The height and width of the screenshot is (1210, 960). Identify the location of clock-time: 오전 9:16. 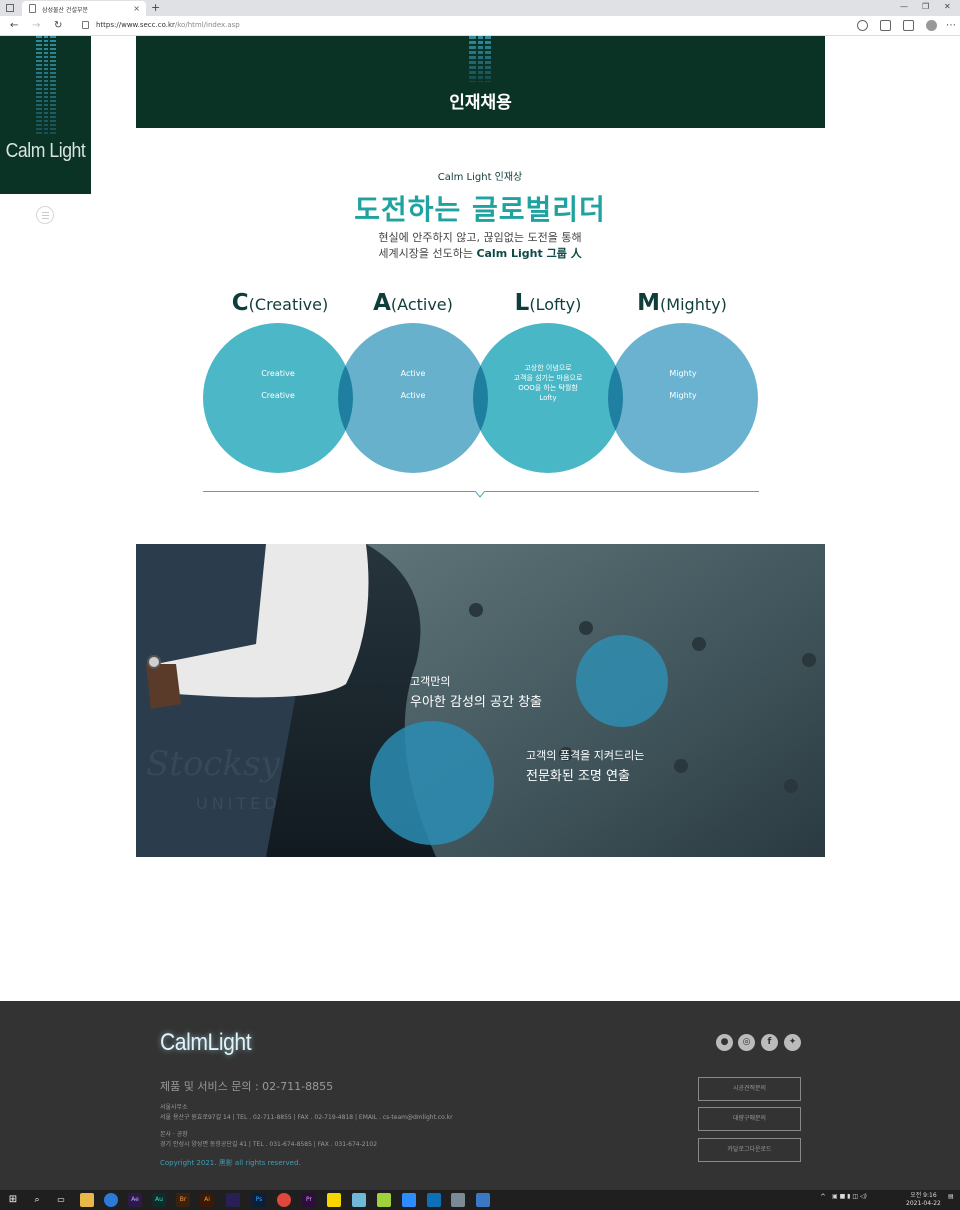
(923, 1195).